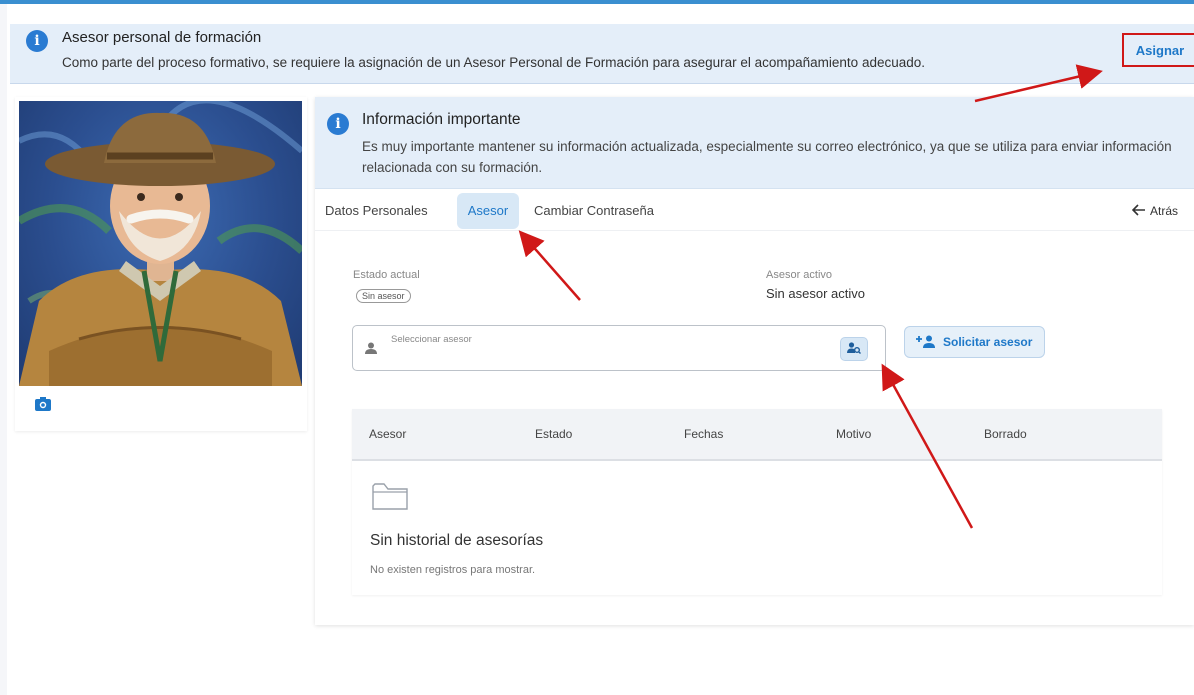 This screenshot has width=1194, height=695. Describe the element at coordinates (1138, 210) in the screenshot. I see `arrow-left-icon` at that location.